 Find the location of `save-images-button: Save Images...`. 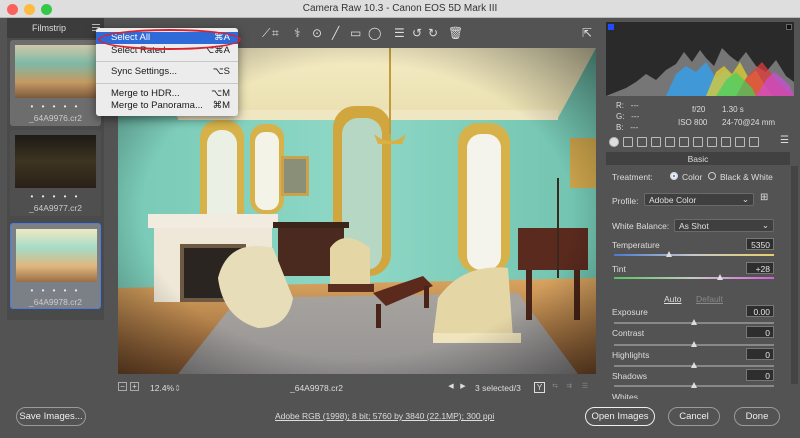

save-images-button: Save Images... is located at coordinates (51, 416).